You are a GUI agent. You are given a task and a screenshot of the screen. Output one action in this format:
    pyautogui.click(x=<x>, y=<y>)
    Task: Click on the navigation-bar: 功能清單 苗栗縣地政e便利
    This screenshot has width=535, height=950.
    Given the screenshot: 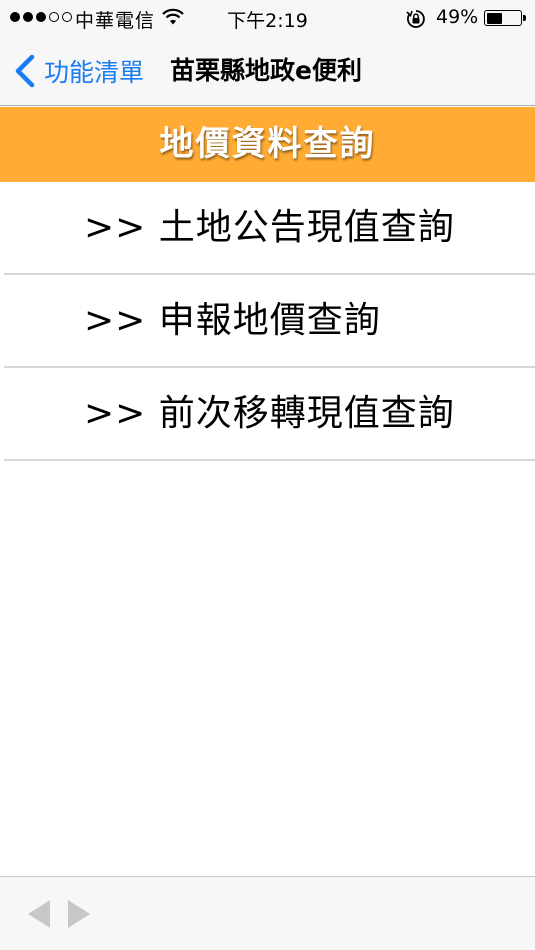 What is the action you would take?
    pyautogui.click(x=267, y=71)
    